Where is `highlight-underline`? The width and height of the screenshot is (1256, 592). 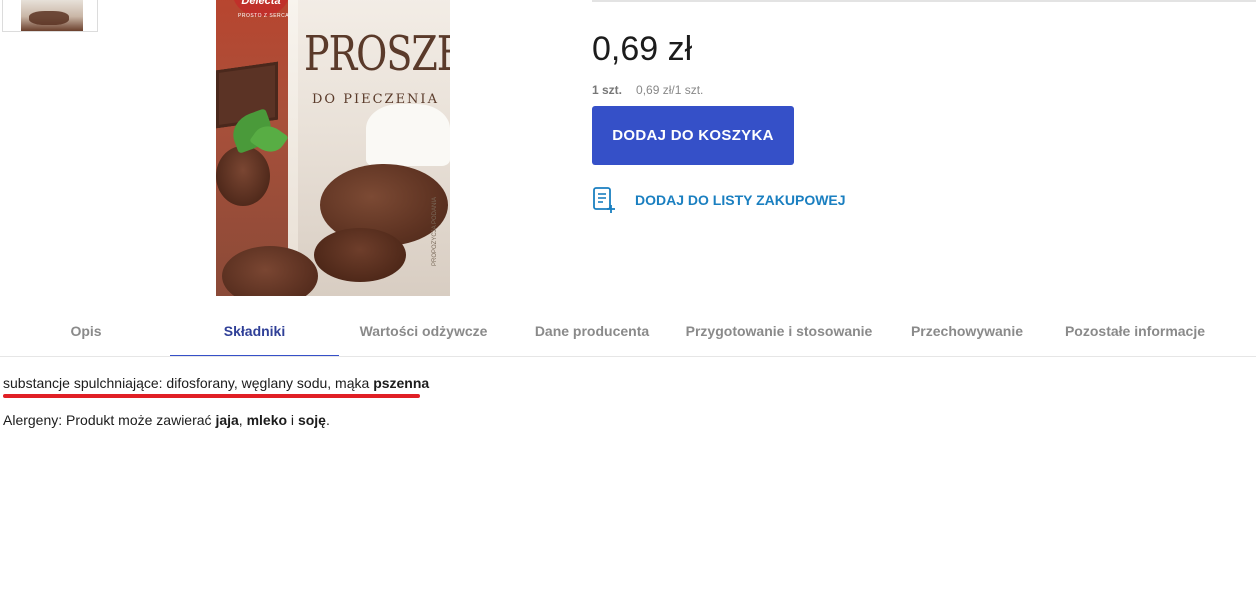 highlight-underline is located at coordinates (211, 396).